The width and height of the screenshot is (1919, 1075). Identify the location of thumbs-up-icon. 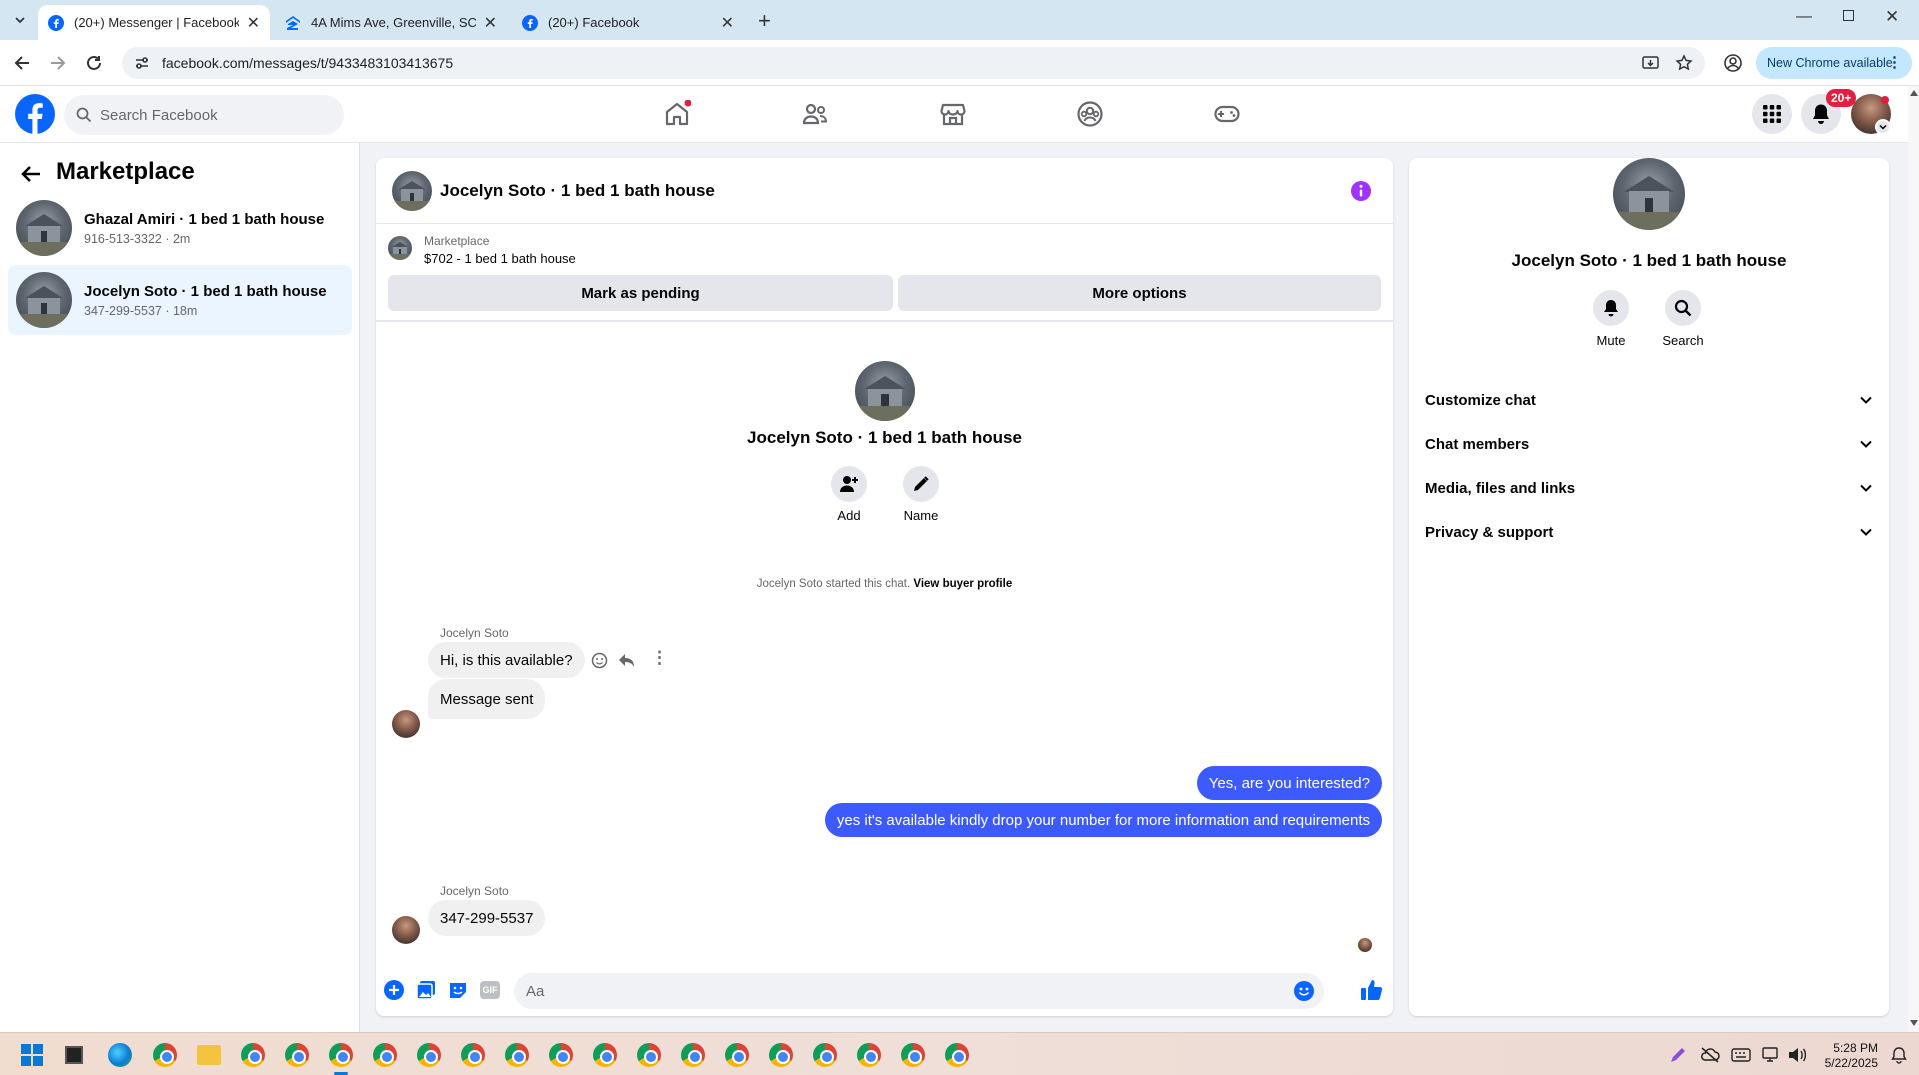
(1372, 990).